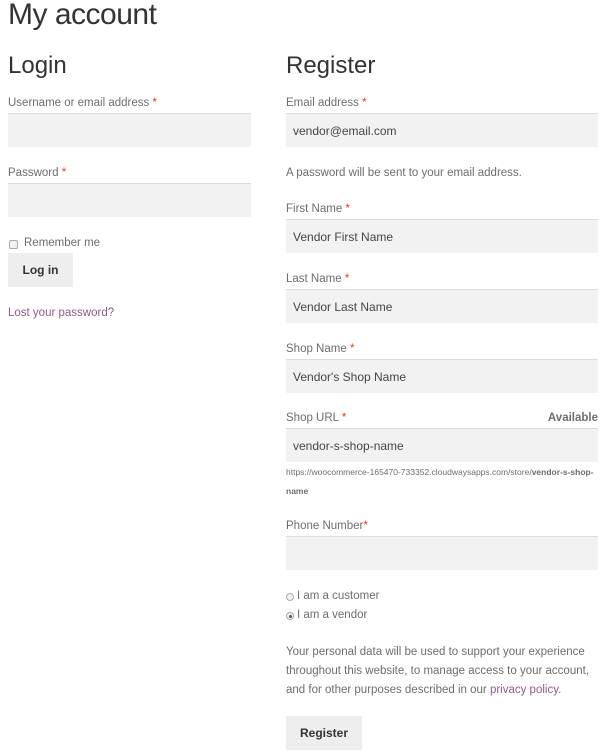 Image resolution: width=602 pixels, height=753 pixels. Describe the element at coordinates (62, 243) in the screenshot. I see `remember-me-label: Remember me` at that location.